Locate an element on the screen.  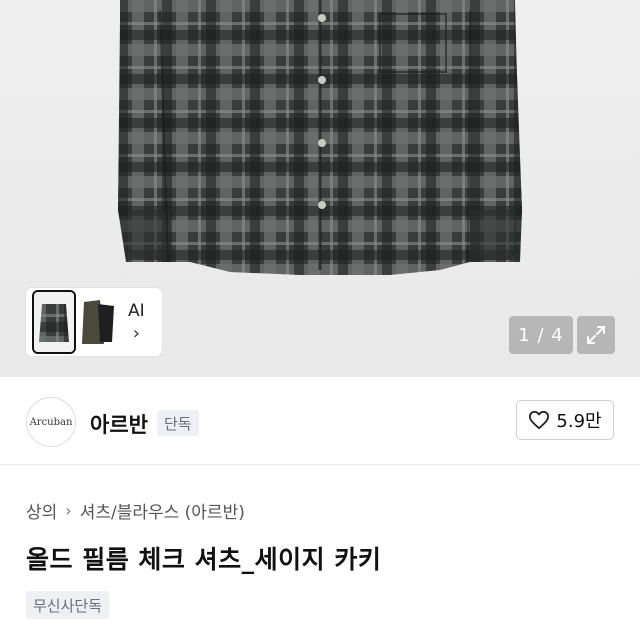
product-title: 올드 필름 체크 셔츠_세이지 카키 is located at coordinates (204, 559).